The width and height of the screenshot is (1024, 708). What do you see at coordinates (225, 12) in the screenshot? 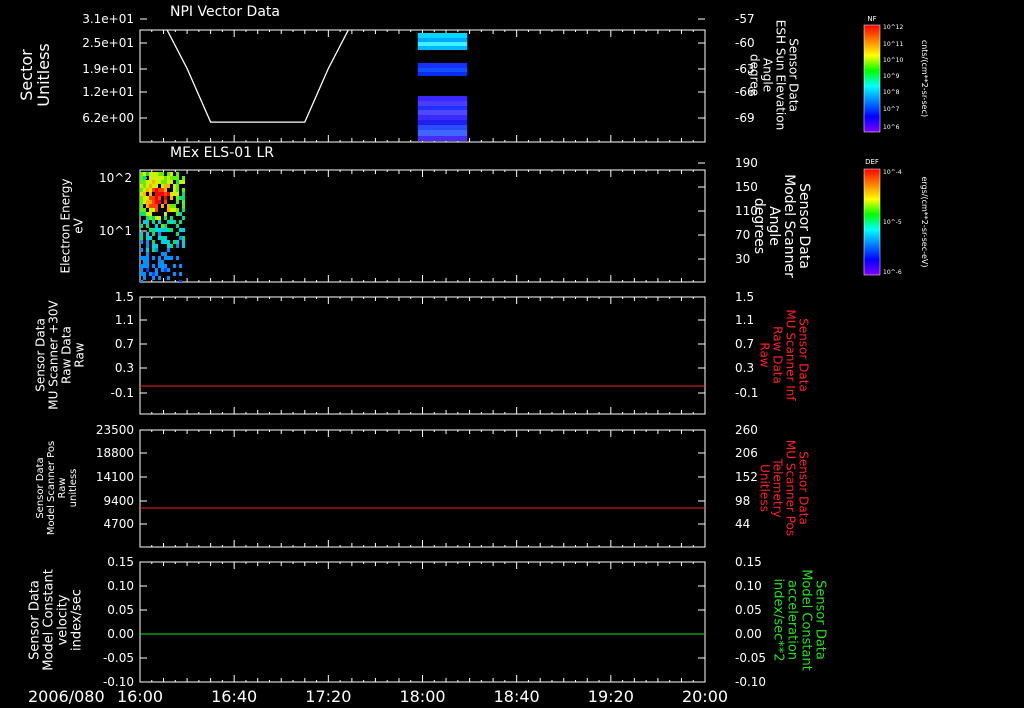
I see `panel-1-title: NPI Vector Data` at bounding box center [225, 12].